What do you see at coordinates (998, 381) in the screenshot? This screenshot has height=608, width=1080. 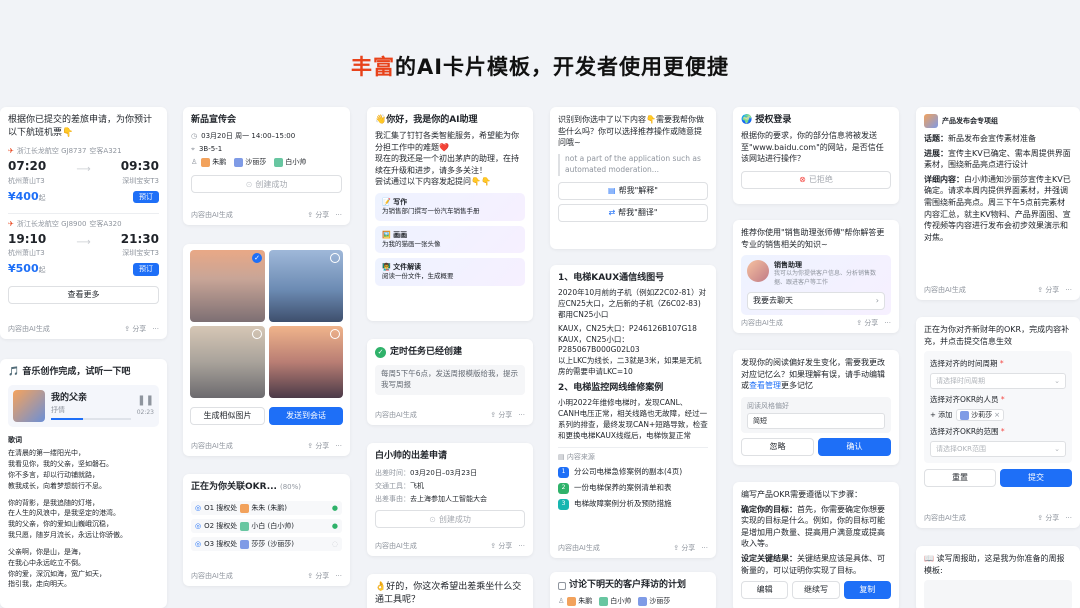 I see `period-select: 请选择时间周期 ⌄` at bounding box center [998, 381].